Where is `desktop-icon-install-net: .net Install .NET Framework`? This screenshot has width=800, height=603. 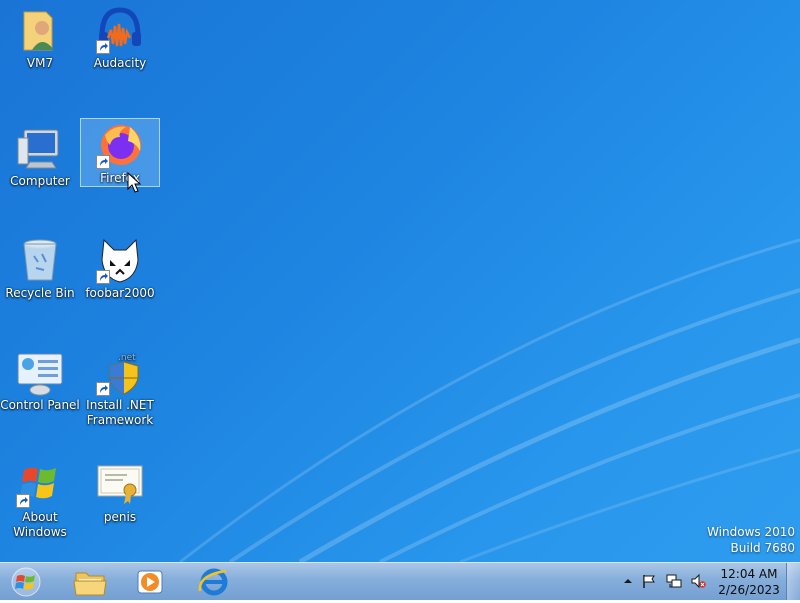 desktop-icon-install-net: .net Install .NET Framework is located at coordinates (120, 384).